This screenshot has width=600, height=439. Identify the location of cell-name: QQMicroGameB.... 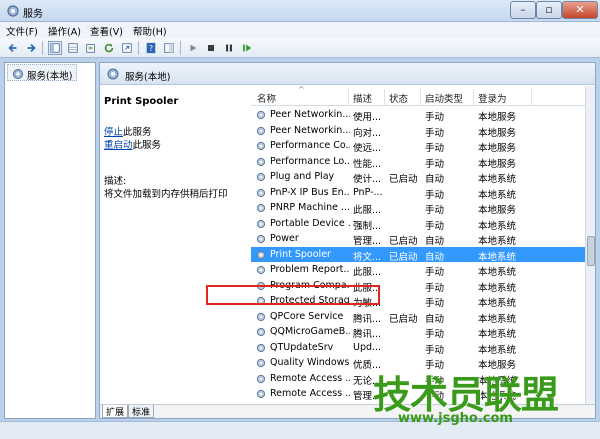
(310, 331).